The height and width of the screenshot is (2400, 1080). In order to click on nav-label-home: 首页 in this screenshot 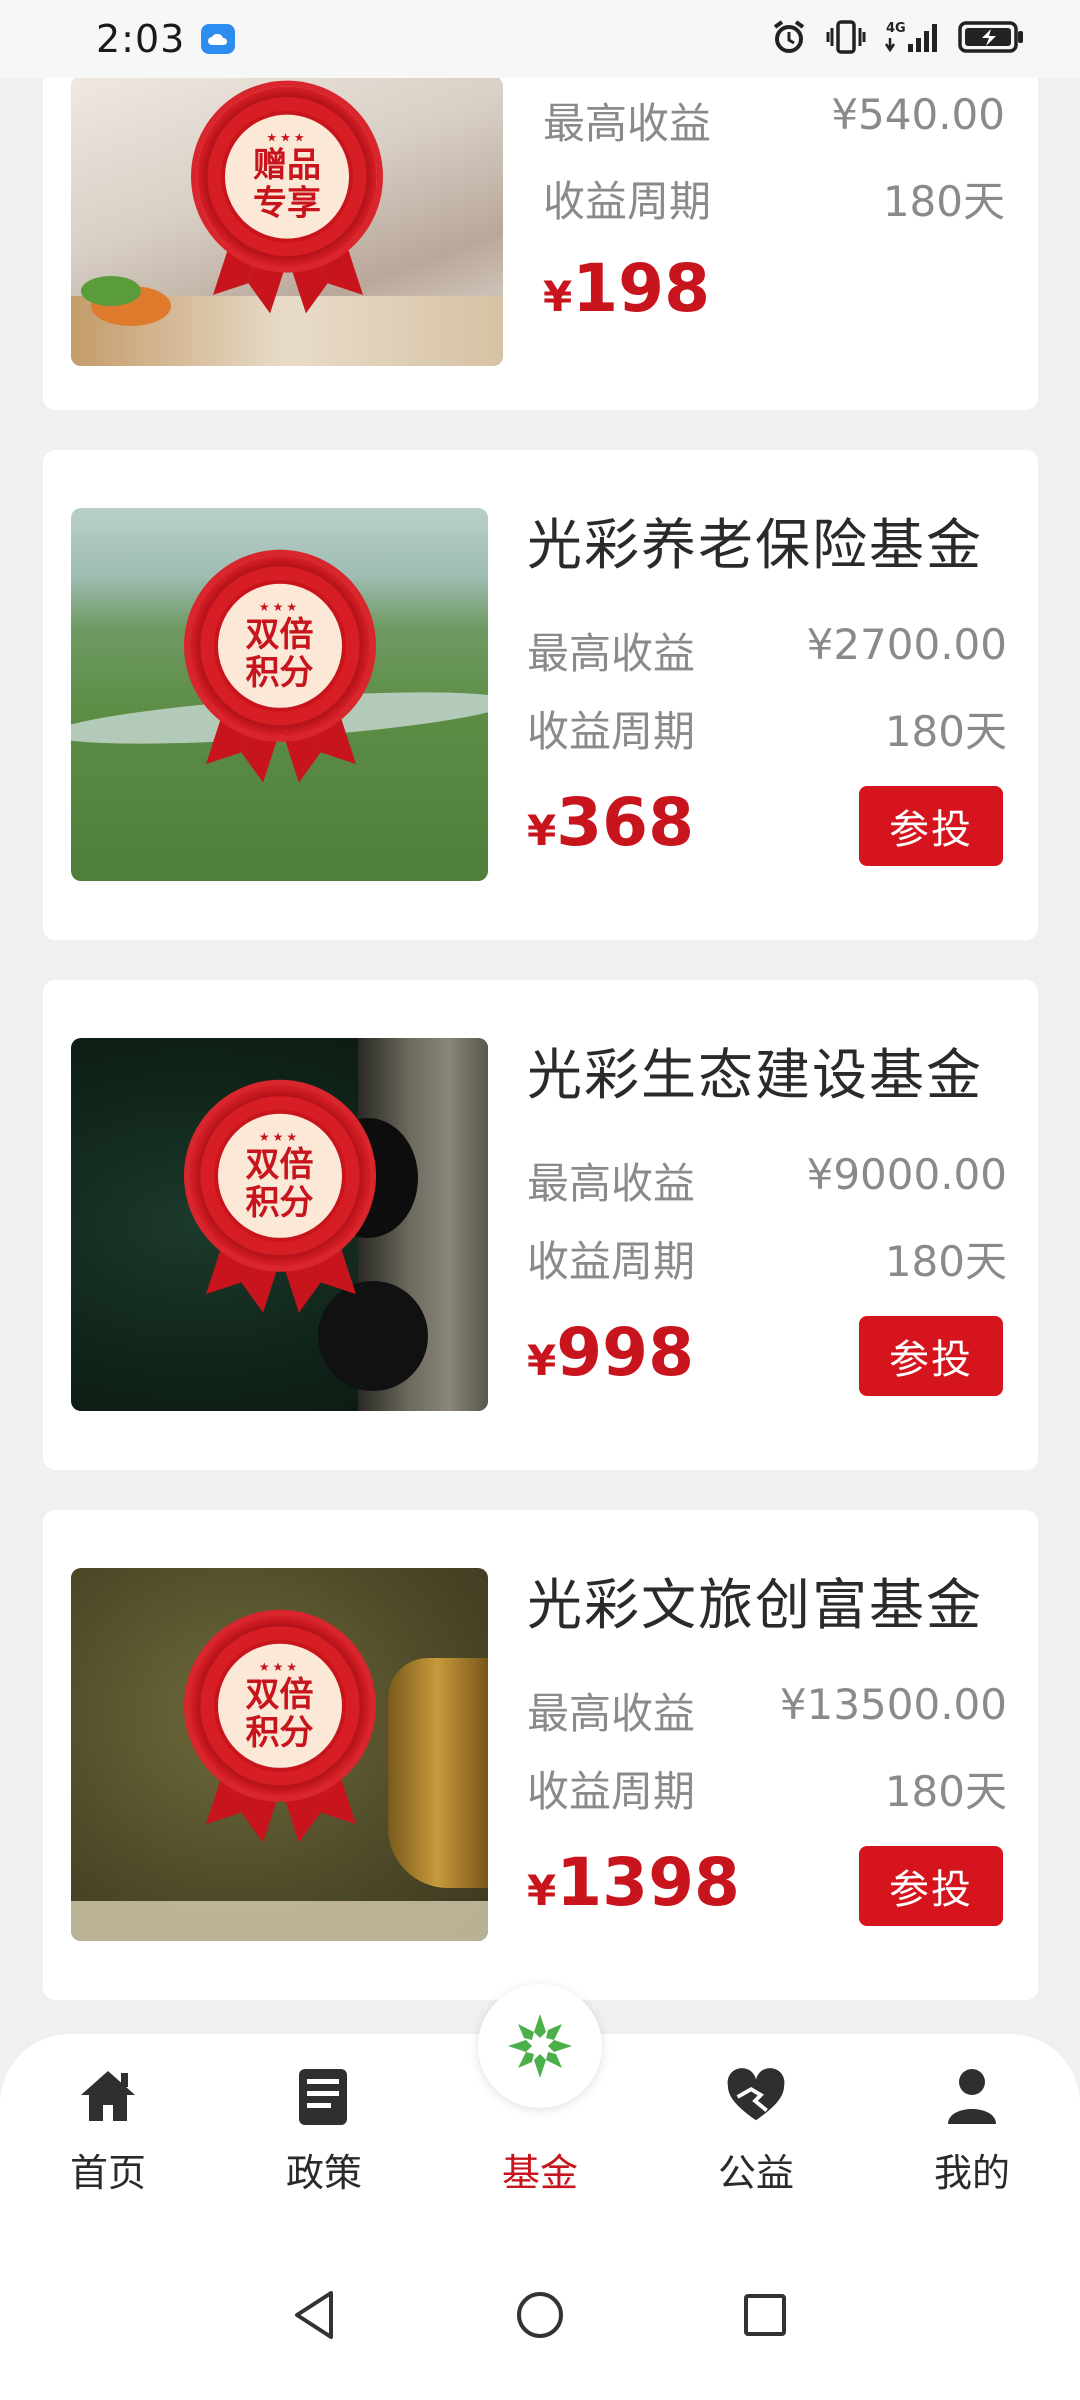, I will do `click(107, 2173)`.